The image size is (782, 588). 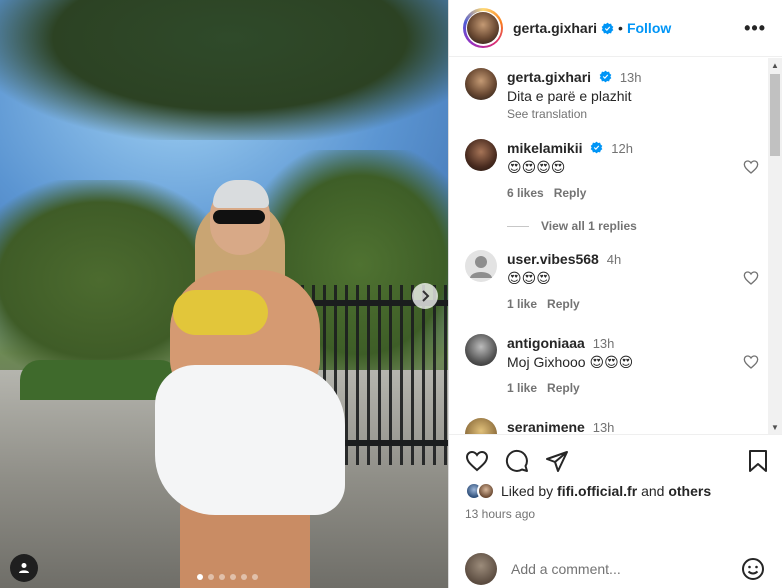 I want to click on caption-time: 13h, so click(x=631, y=77).